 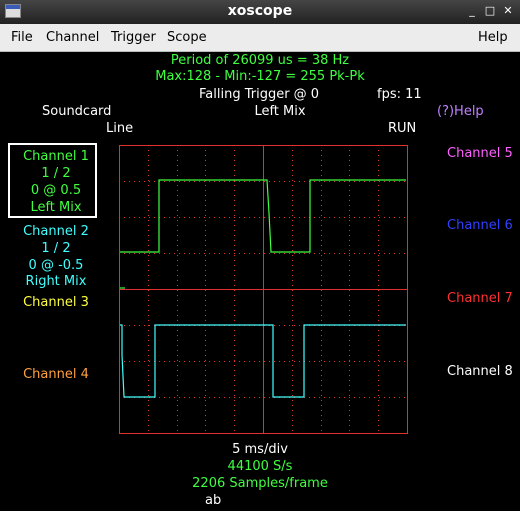 I want to click on sample-rate: 44100 S/s, so click(x=260, y=466).